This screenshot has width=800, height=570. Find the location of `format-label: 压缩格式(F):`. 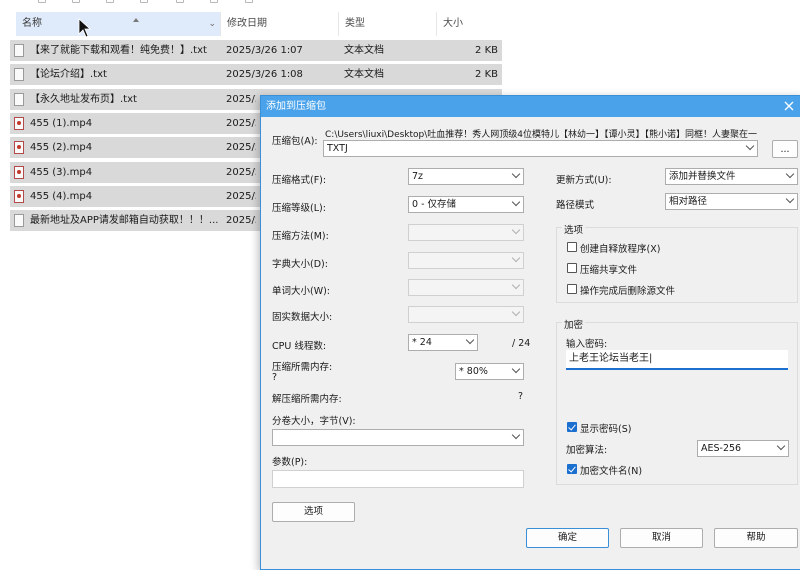

format-label: 压缩格式(F): is located at coordinates (299, 180).